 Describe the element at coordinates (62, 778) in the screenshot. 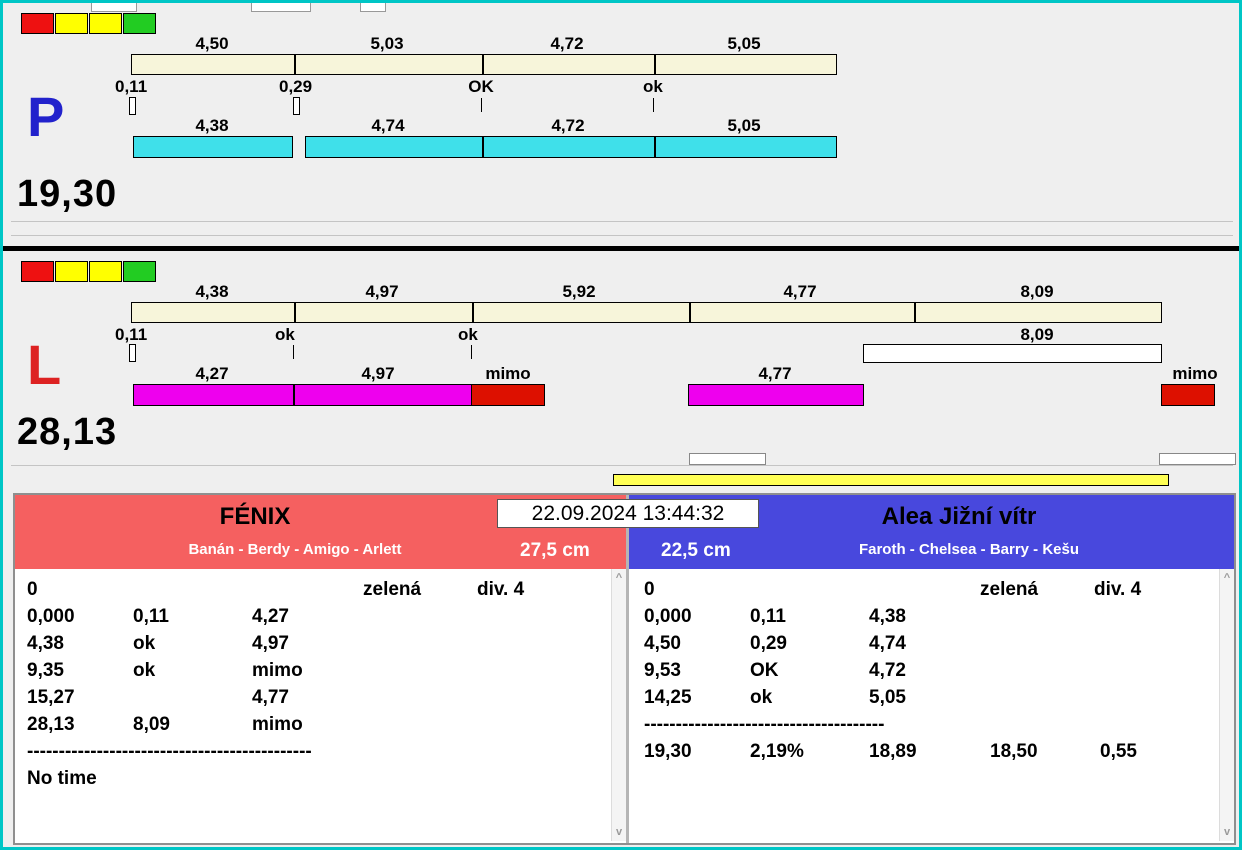

I see `no-time-label: No time` at that location.